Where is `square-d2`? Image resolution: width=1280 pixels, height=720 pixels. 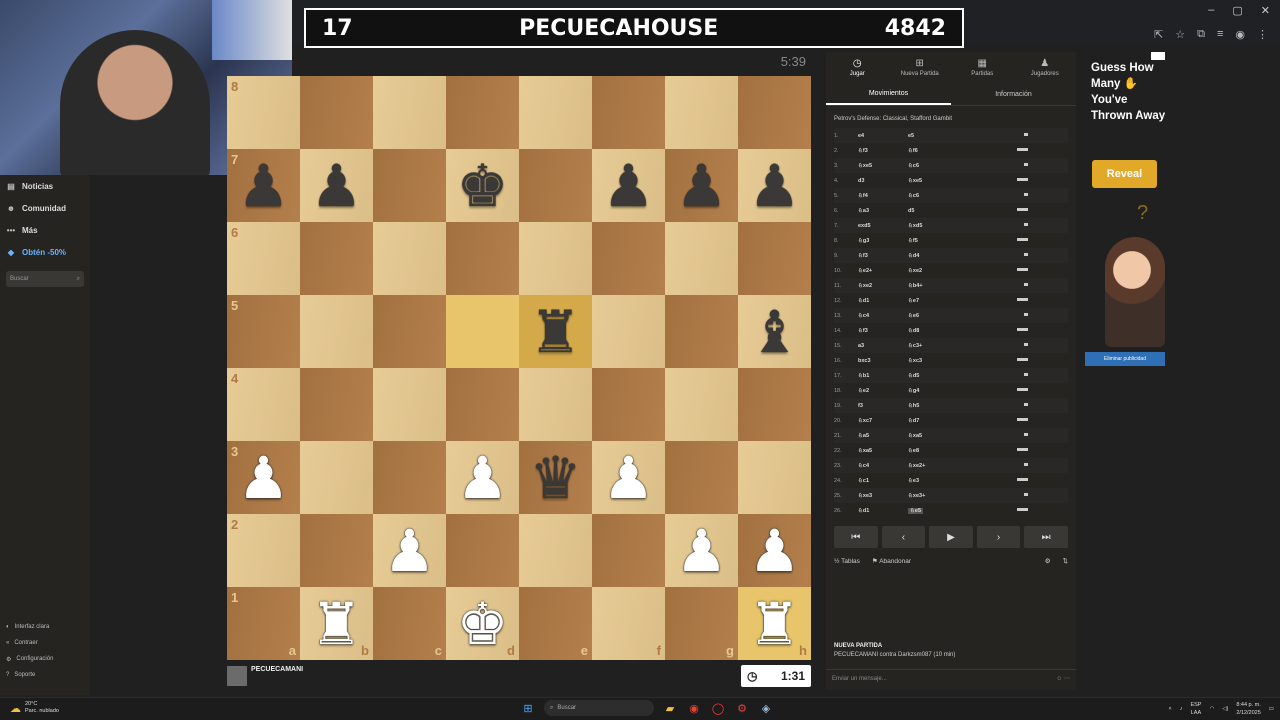
square-d2 is located at coordinates (482, 550).